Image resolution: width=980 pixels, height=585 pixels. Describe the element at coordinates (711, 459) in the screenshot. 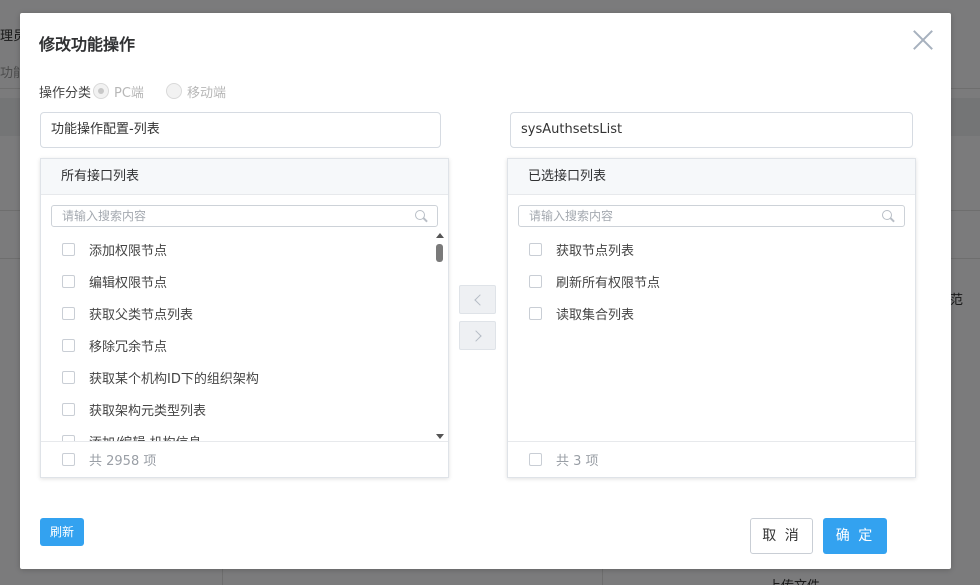

I see `panel-footer: 共 3 项` at that location.